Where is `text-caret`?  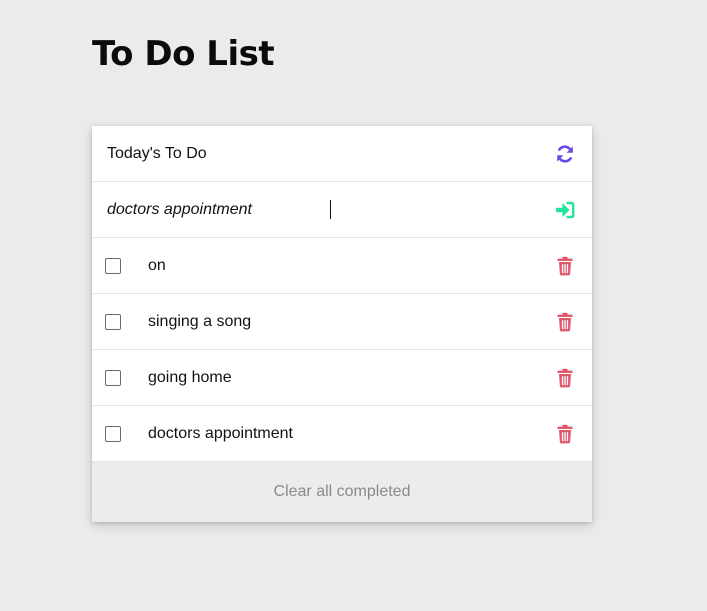
text-caret is located at coordinates (330, 209).